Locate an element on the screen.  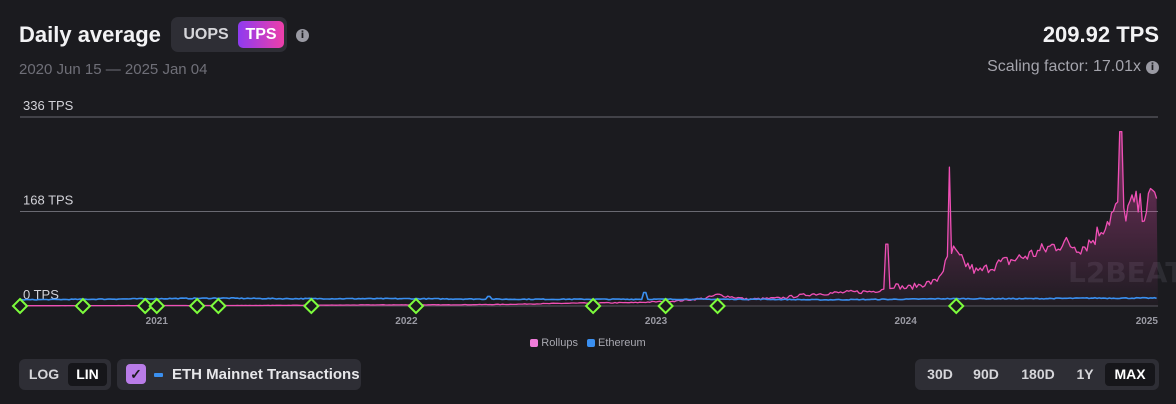
y-tick-label: 336 TPS is located at coordinates (48, 105).